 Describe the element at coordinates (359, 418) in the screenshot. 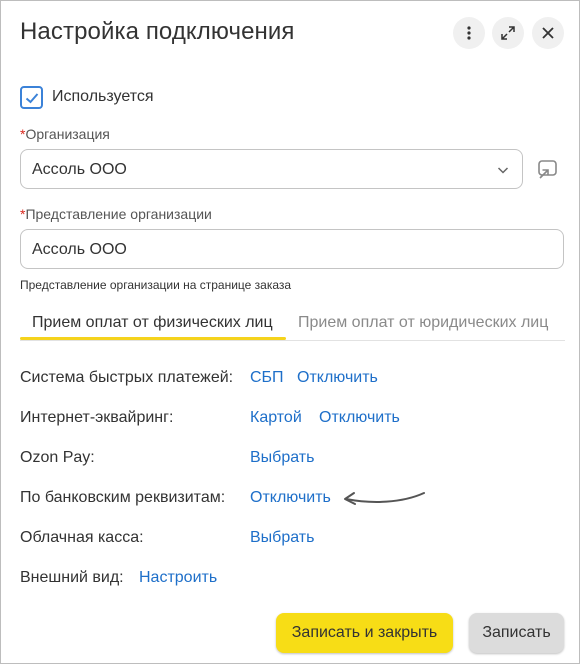

I see `acquiring-disable-link: Отключить` at that location.